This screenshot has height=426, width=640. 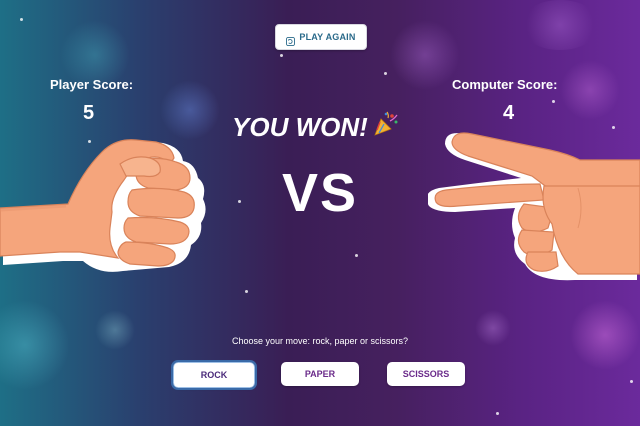 I want to click on player-hand-rock, so click(x=105, y=213).